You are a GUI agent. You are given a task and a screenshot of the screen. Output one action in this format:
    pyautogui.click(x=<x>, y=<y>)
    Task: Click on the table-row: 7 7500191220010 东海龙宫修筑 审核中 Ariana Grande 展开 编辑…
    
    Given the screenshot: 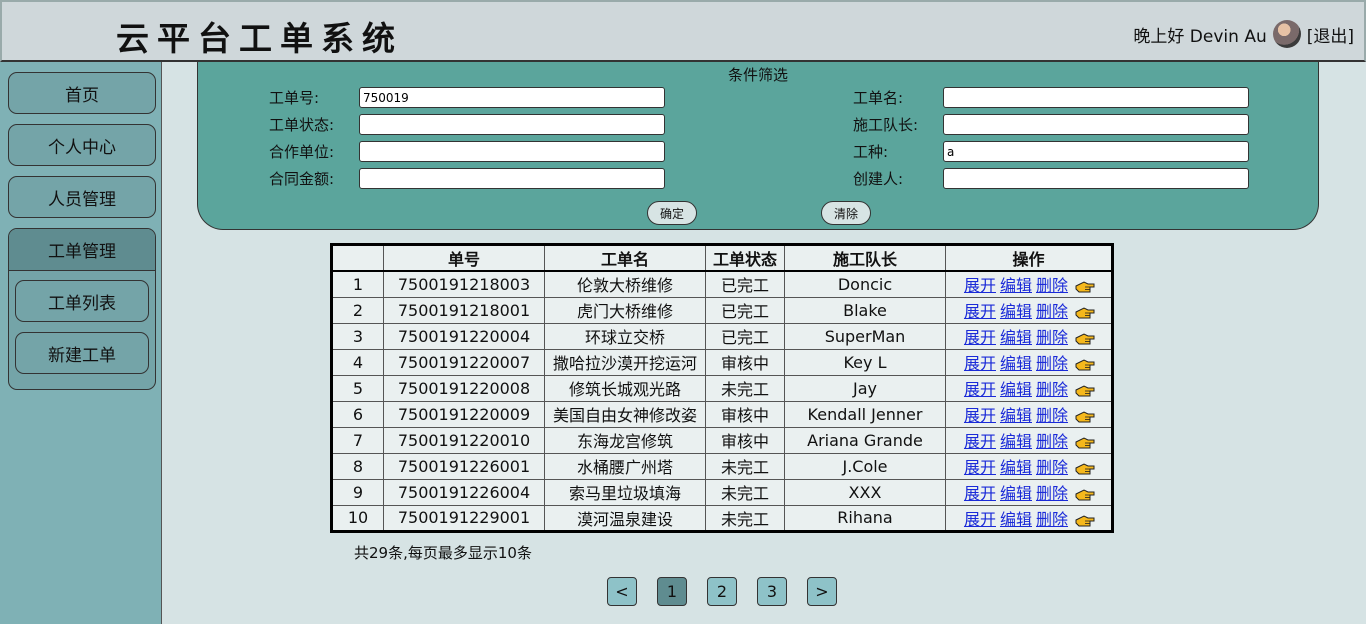 What is the action you would take?
    pyautogui.click(x=722, y=440)
    